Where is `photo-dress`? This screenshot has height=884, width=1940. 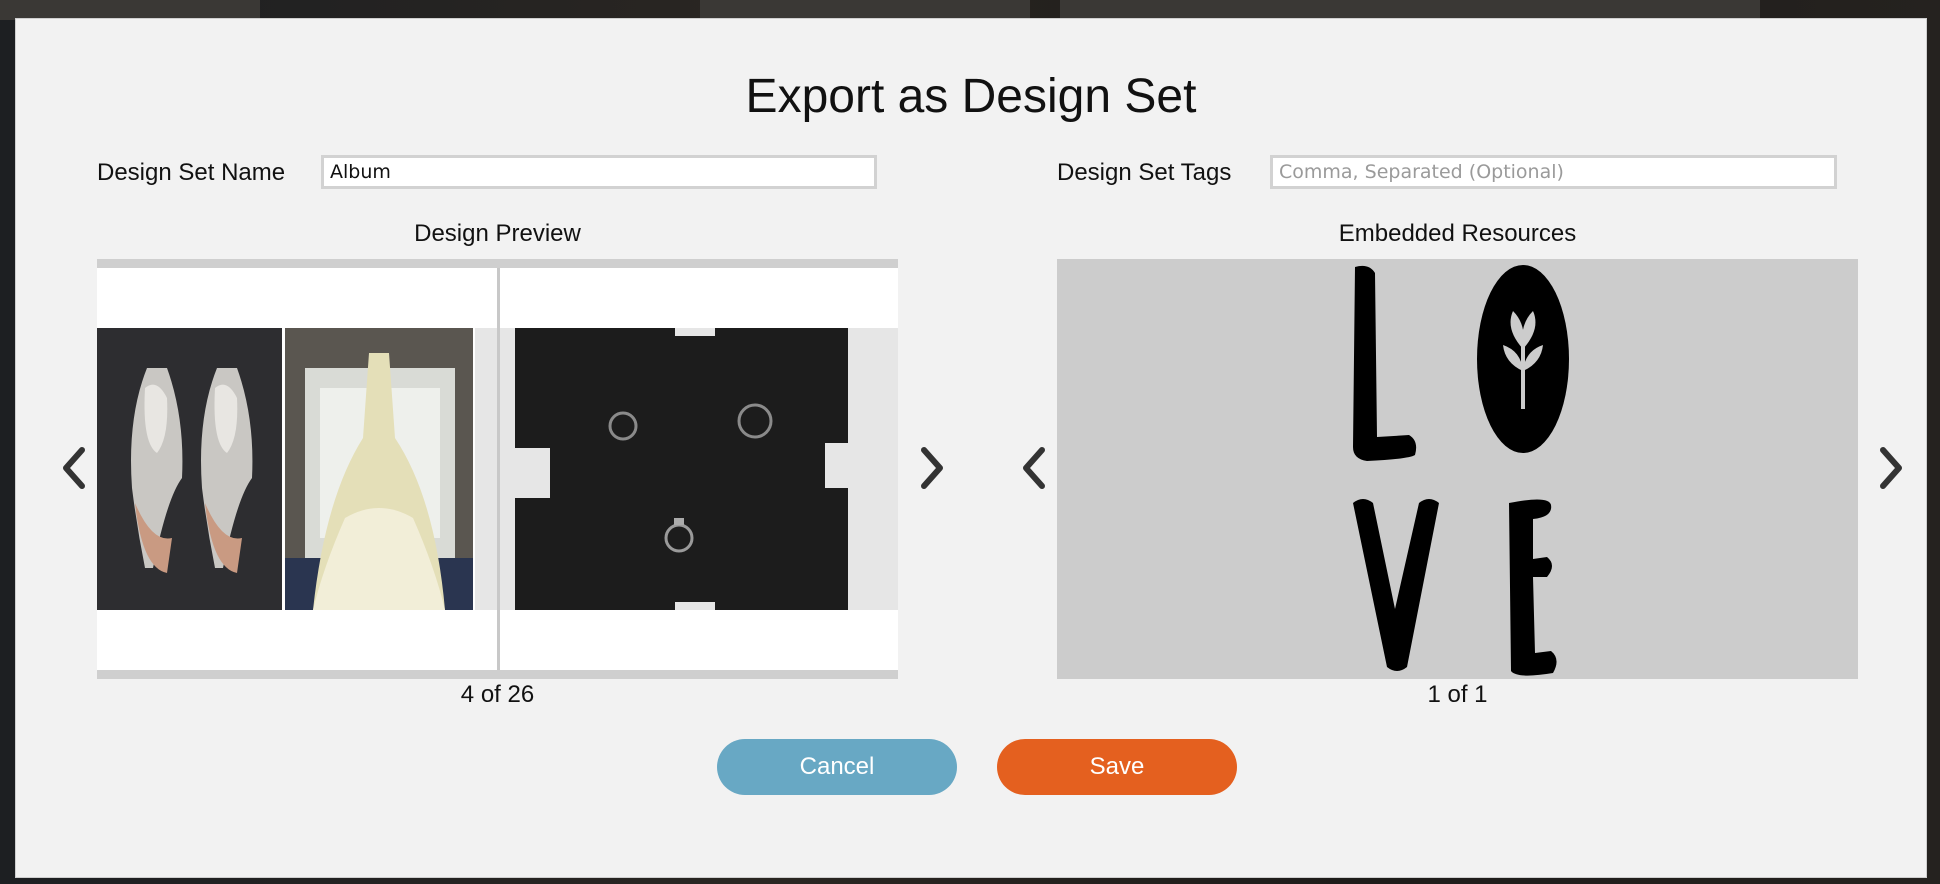
photo-dress is located at coordinates (379, 469).